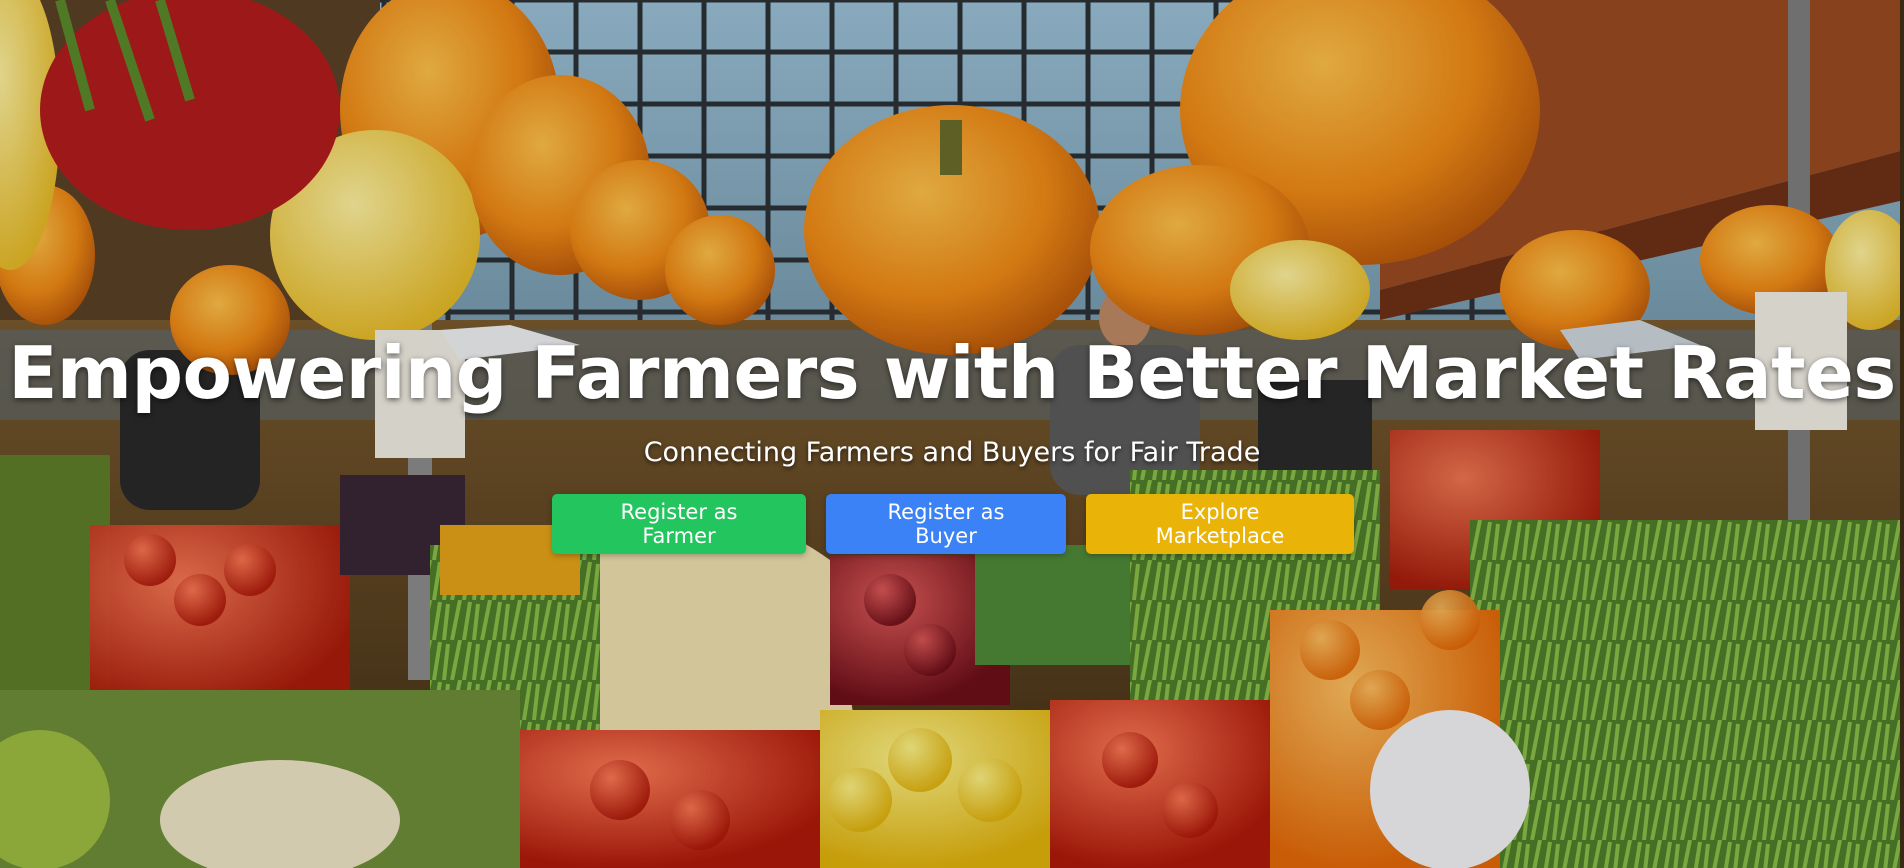  What do you see at coordinates (679, 524) in the screenshot?
I see `register-farmer-button: Register as Farmer` at bounding box center [679, 524].